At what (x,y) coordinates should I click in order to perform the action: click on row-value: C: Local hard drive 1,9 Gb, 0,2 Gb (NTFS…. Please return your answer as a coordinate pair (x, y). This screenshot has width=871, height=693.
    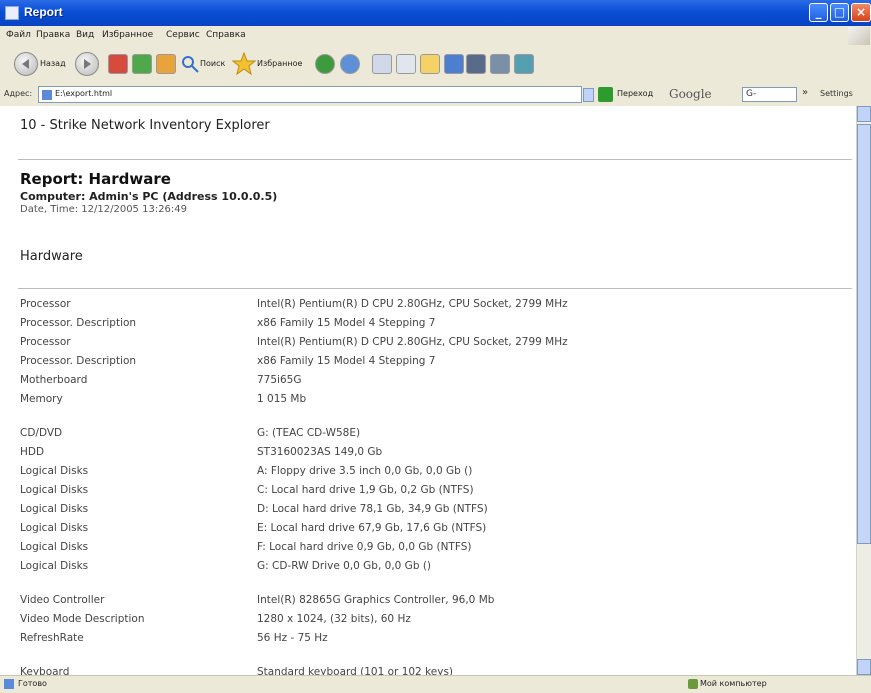
    Looking at the image, I should click on (365, 490).